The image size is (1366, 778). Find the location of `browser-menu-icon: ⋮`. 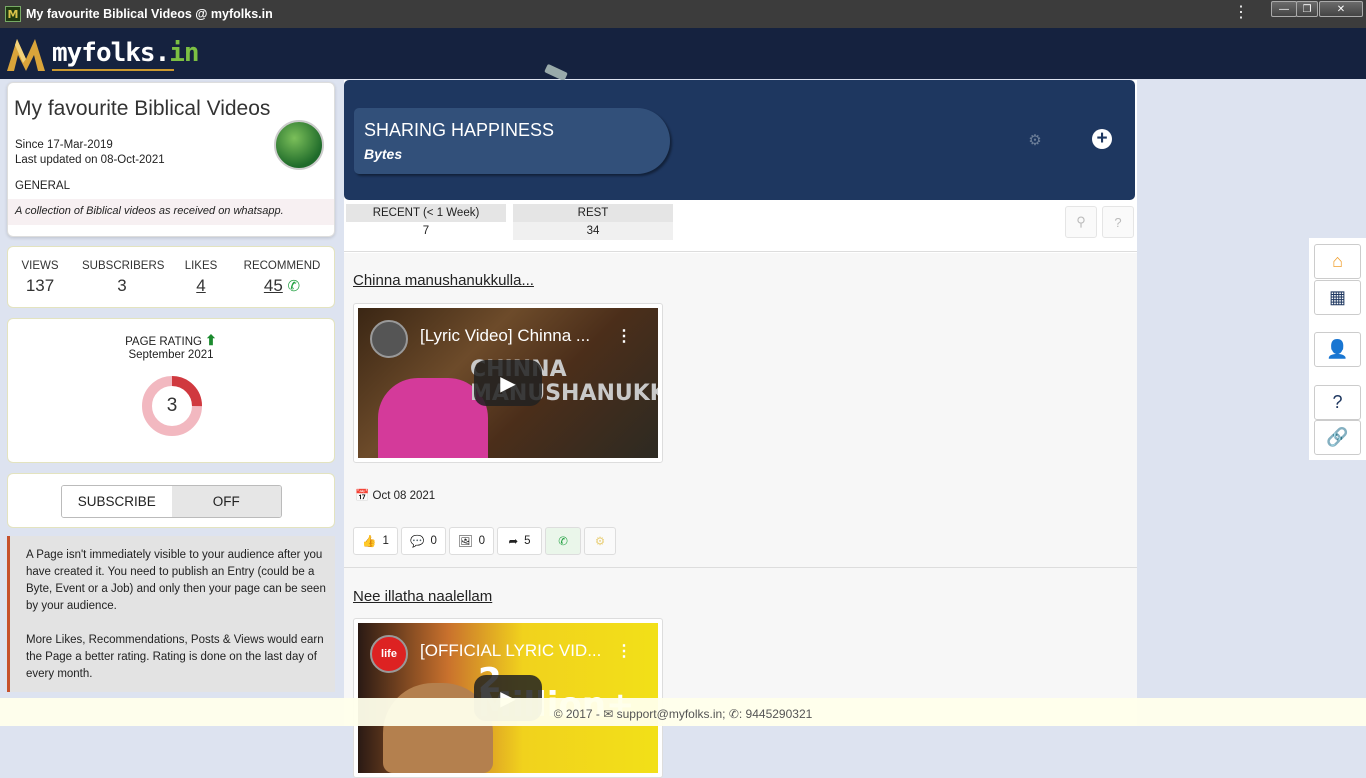

browser-menu-icon: ⋮ is located at coordinates (1241, 14).